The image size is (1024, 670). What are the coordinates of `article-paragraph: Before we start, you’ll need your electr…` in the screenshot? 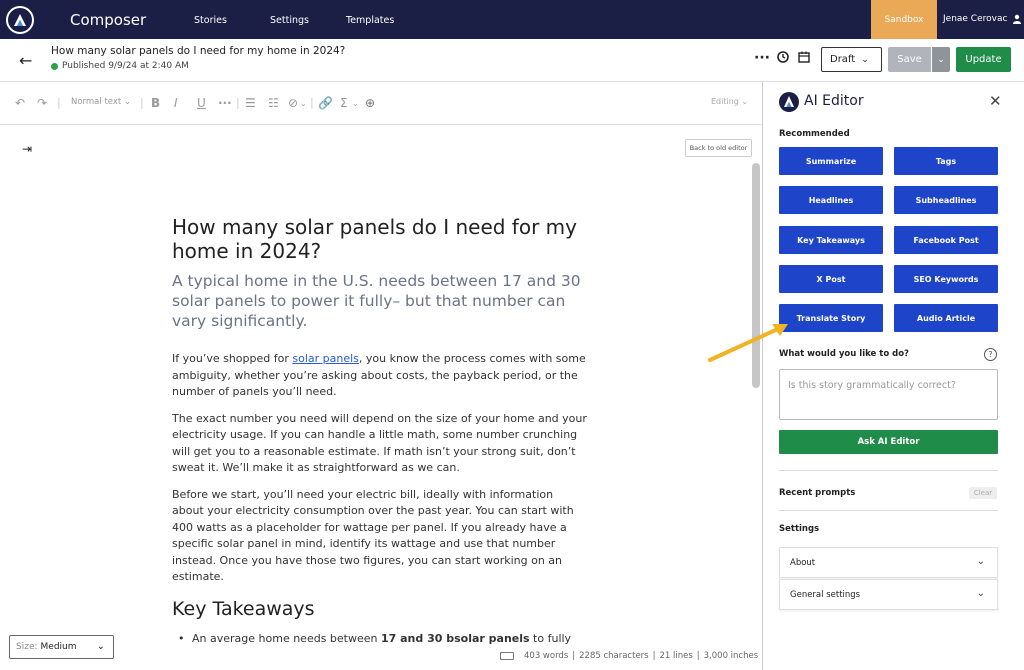 It's located at (379, 536).